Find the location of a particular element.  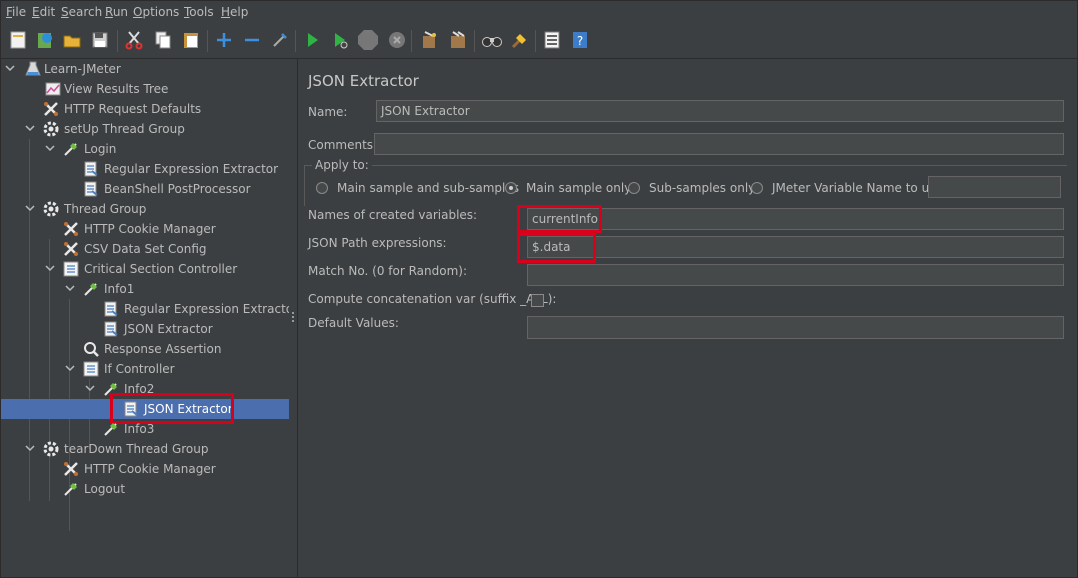

open-icon is located at coordinates (72, 40).